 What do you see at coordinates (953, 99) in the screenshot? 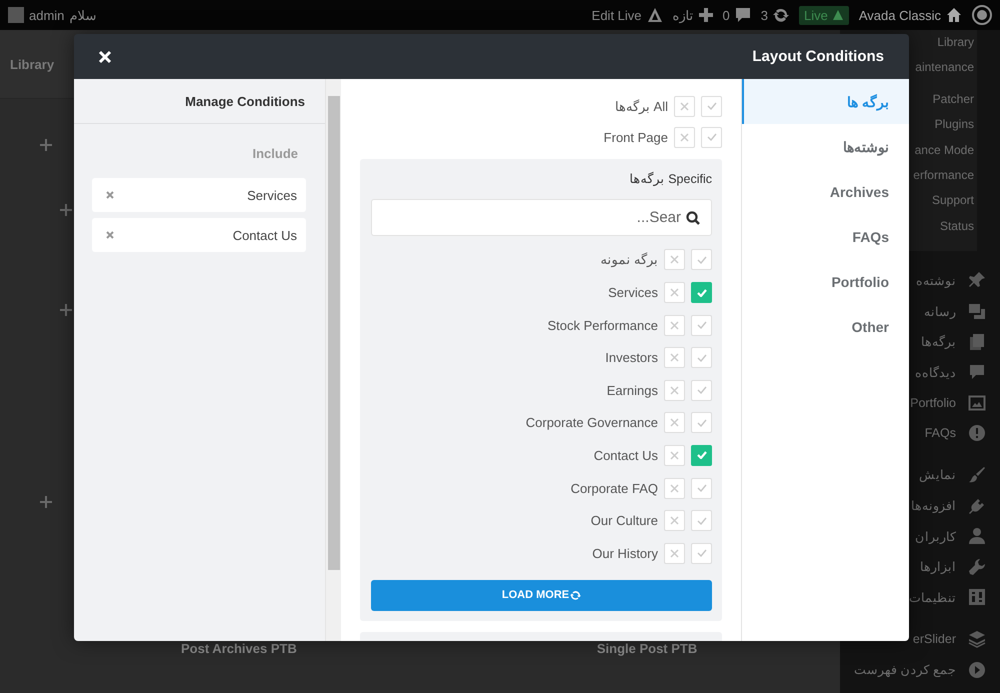
I see `submenu-item: Patcher` at bounding box center [953, 99].